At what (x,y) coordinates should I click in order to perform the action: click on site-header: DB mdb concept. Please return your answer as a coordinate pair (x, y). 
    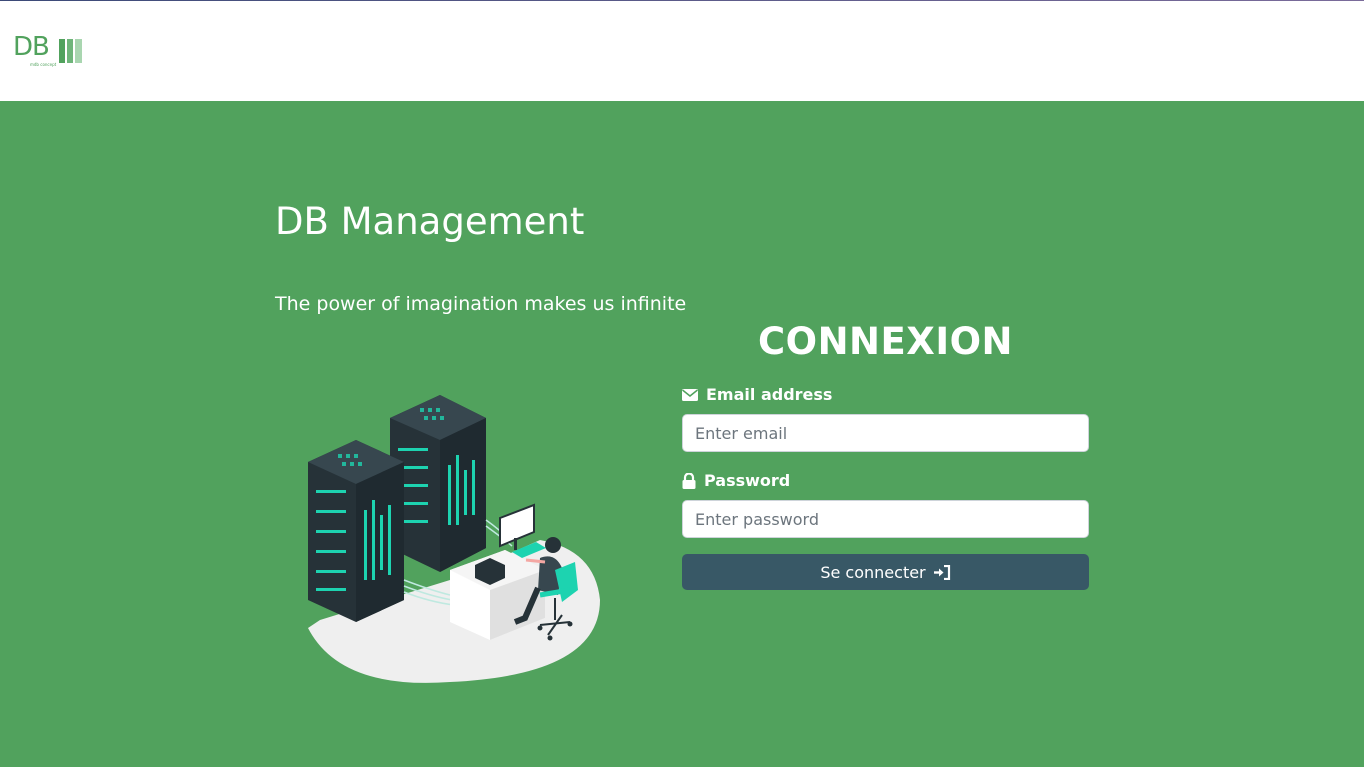
    Looking at the image, I should click on (682, 51).